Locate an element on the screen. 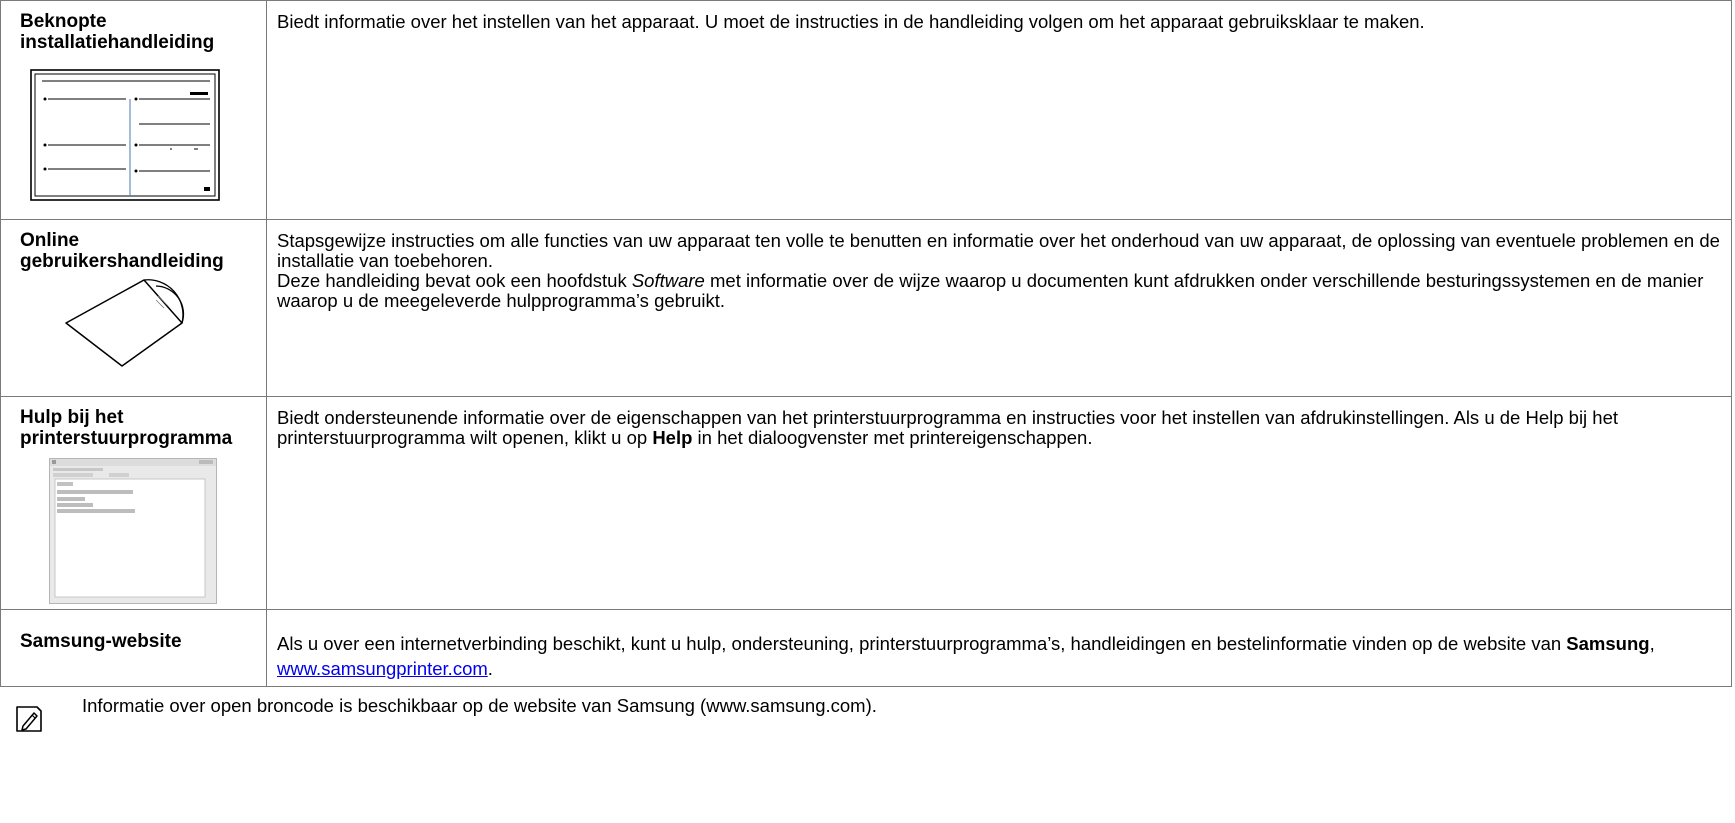  label-cell: Hulp bij het printerstuurprogramma is located at coordinates (133, 503).